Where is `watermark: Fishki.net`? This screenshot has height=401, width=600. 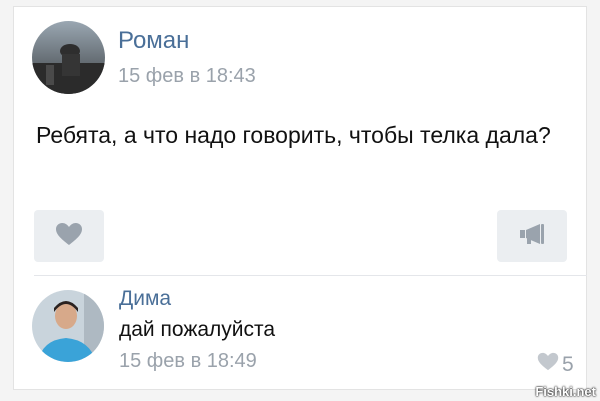 watermark: Fishki.net is located at coordinates (565, 391).